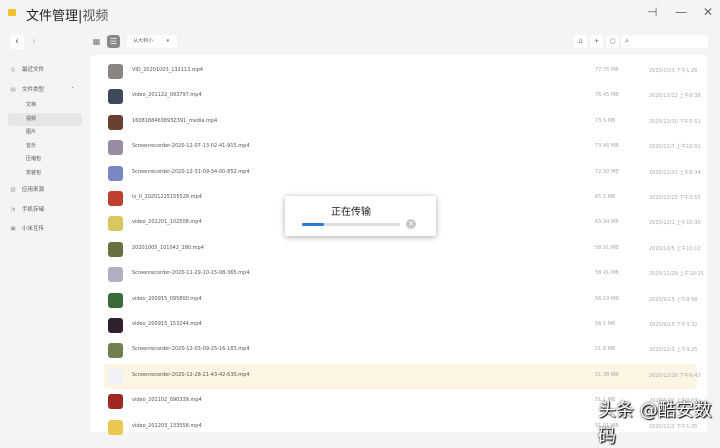 Image resolution: width=720 pixels, height=448 pixels. What do you see at coordinates (13, 70) in the screenshot?
I see `sidebar-icon: ◎` at bounding box center [13, 70].